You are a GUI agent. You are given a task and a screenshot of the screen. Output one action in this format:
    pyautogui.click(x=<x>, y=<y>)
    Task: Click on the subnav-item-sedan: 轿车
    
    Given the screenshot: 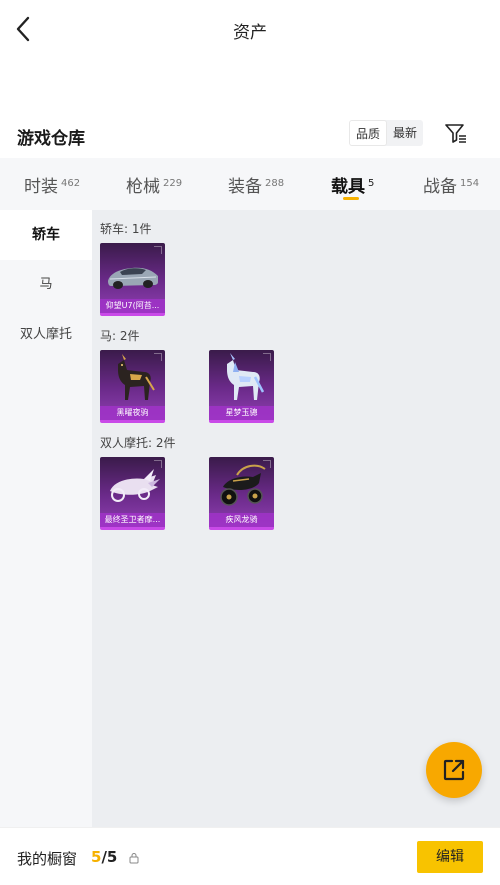 What is the action you would take?
    pyautogui.click(x=46, y=235)
    